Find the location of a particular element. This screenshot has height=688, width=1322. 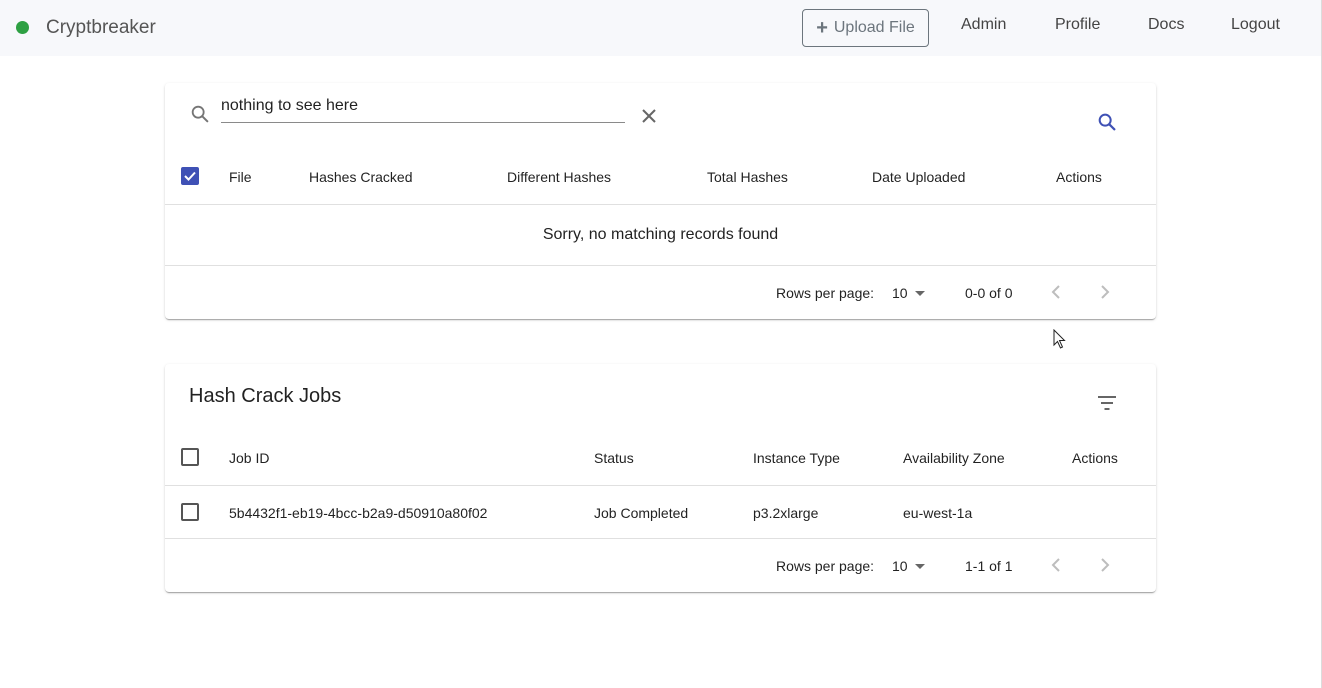

pagination-range: 0-0 of 0 is located at coordinates (989, 293).